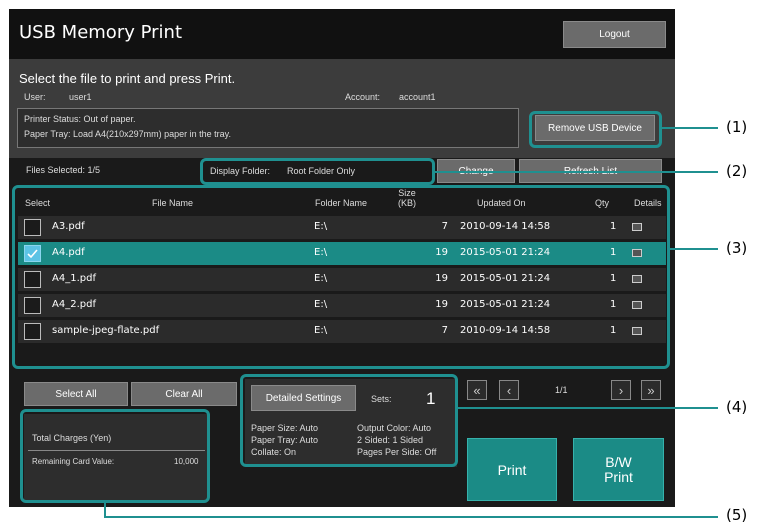  What do you see at coordinates (737, 407) in the screenshot?
I see `callout-label-4: (4)` at bounding box center [737, 407].